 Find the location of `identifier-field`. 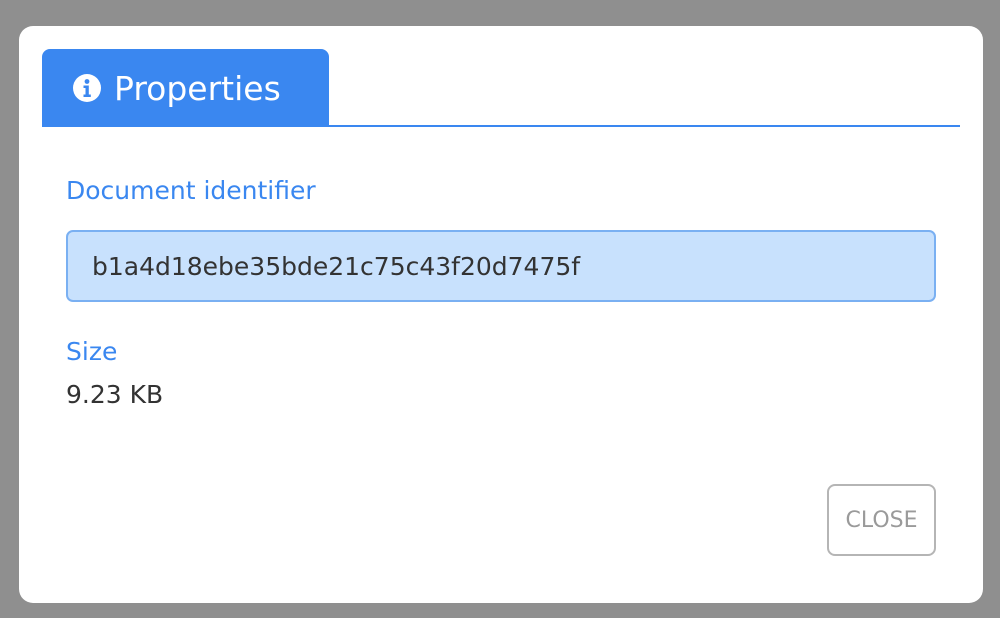

identifier-field is located at coordinates (501, 266).